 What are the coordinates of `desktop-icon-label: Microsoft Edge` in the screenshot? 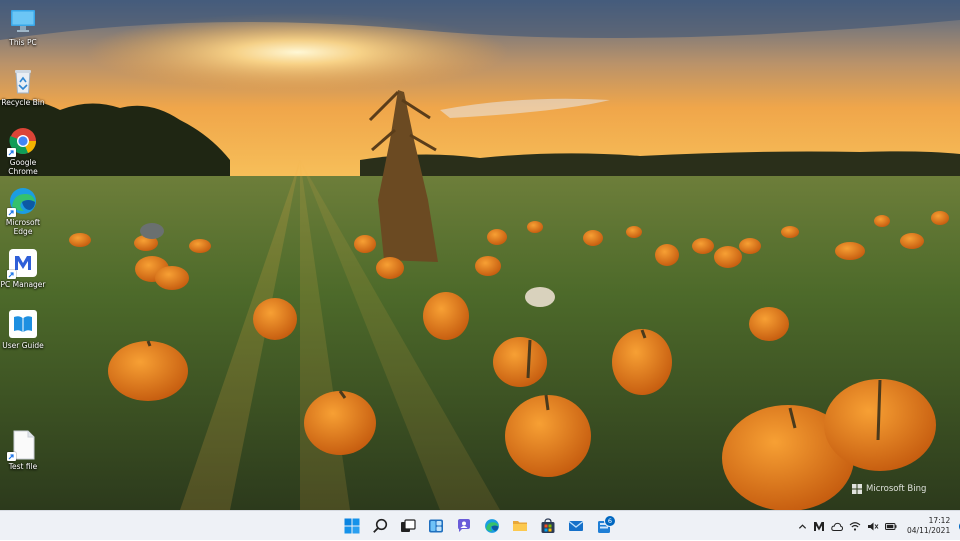 It's located at (23, 227).